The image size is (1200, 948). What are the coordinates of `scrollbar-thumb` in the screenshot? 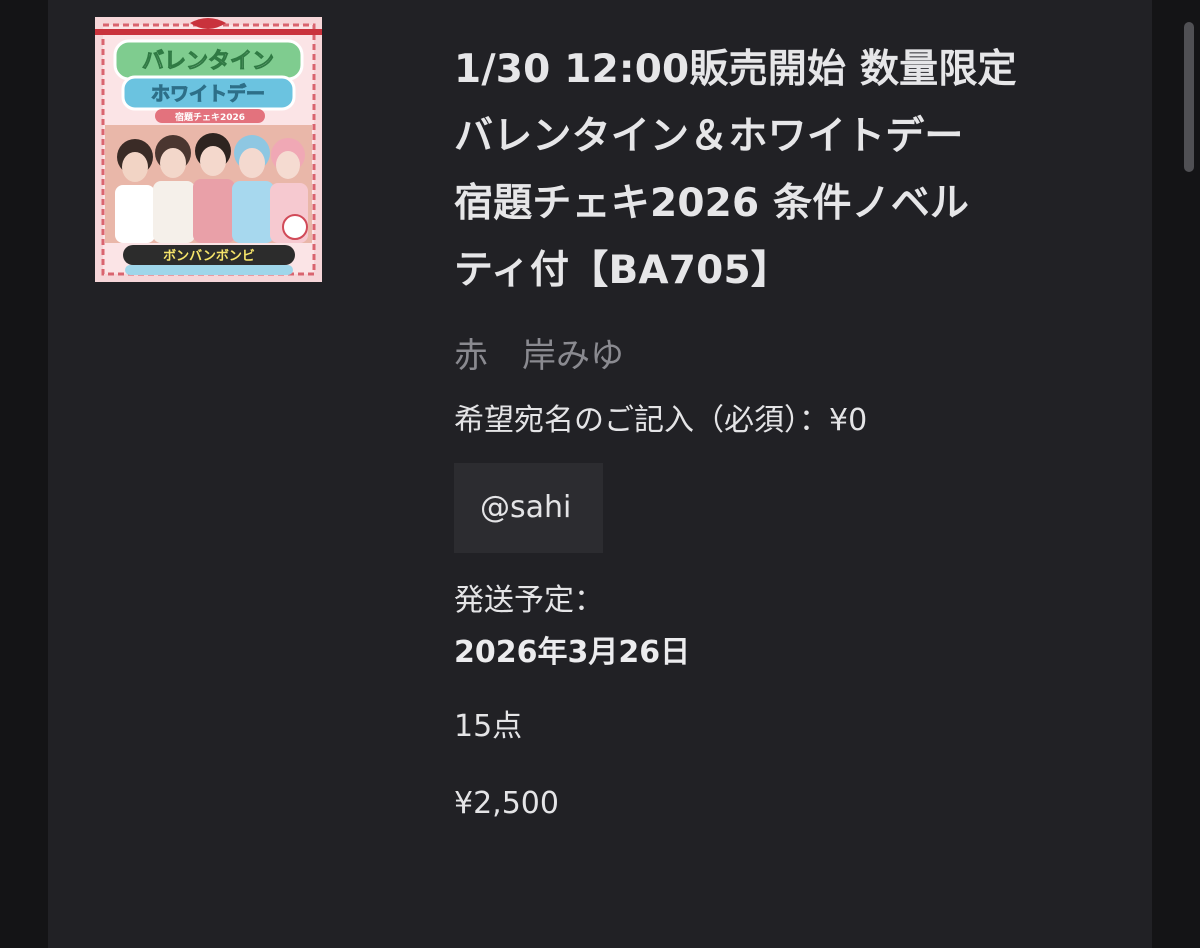 It's located at (1189, 97).